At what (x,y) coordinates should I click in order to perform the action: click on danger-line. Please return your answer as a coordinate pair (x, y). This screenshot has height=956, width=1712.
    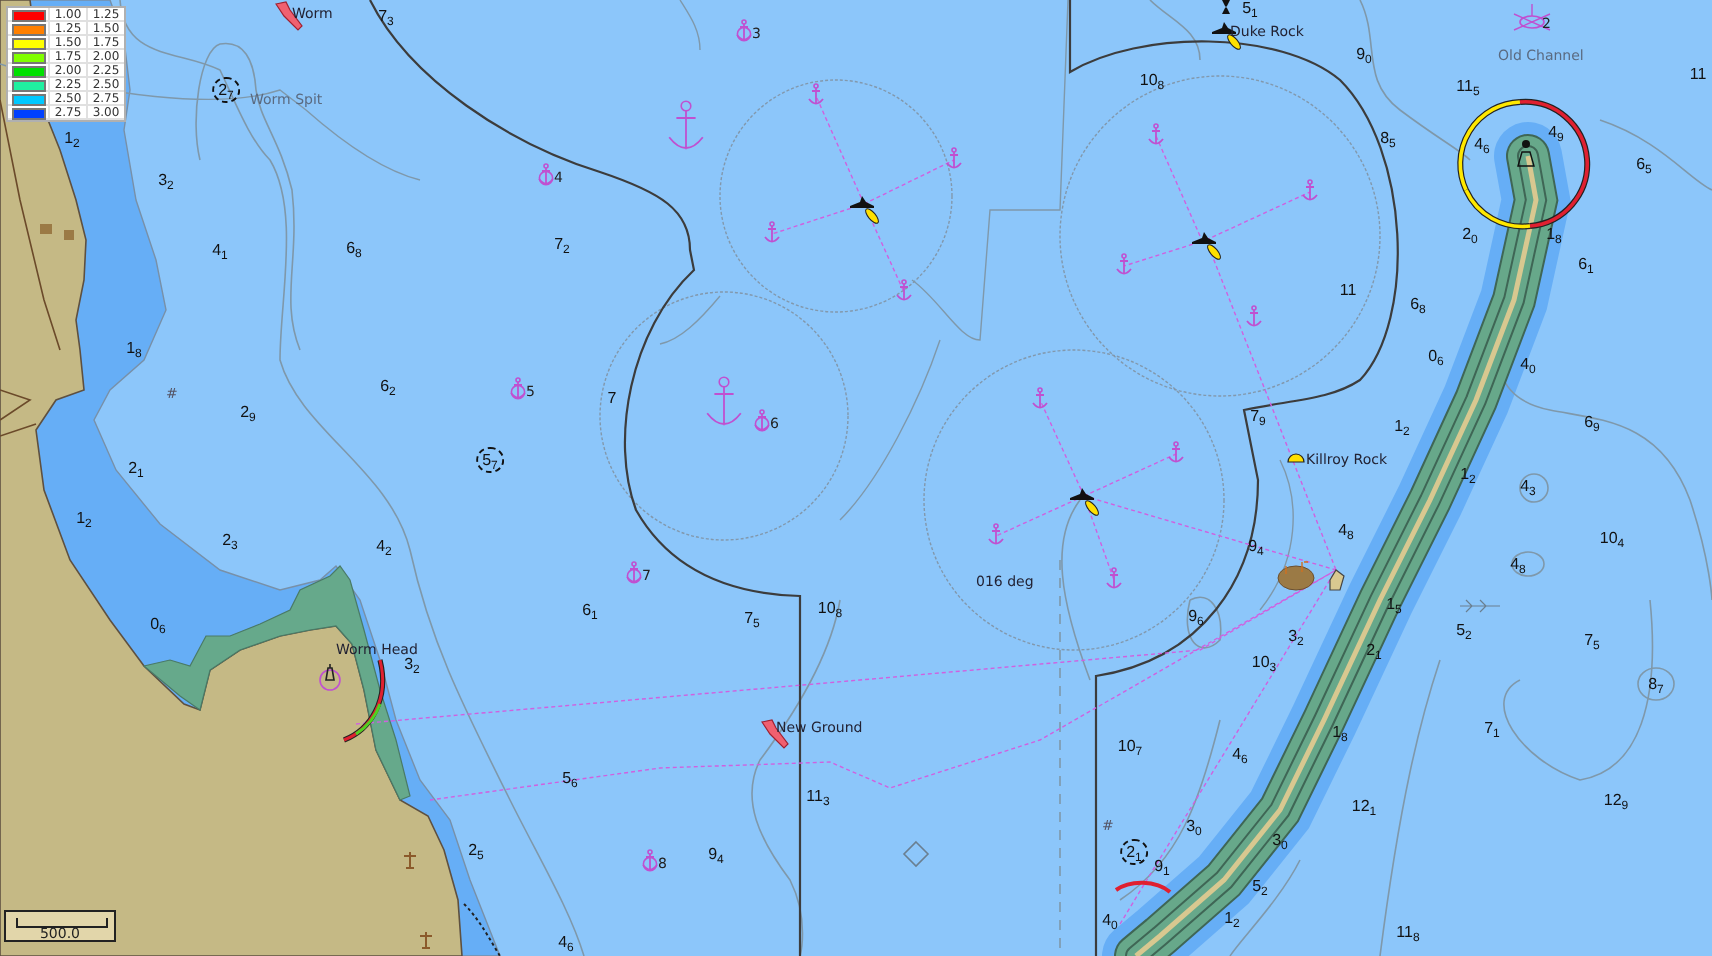
    Looking at the image, I should click on (482, 929).